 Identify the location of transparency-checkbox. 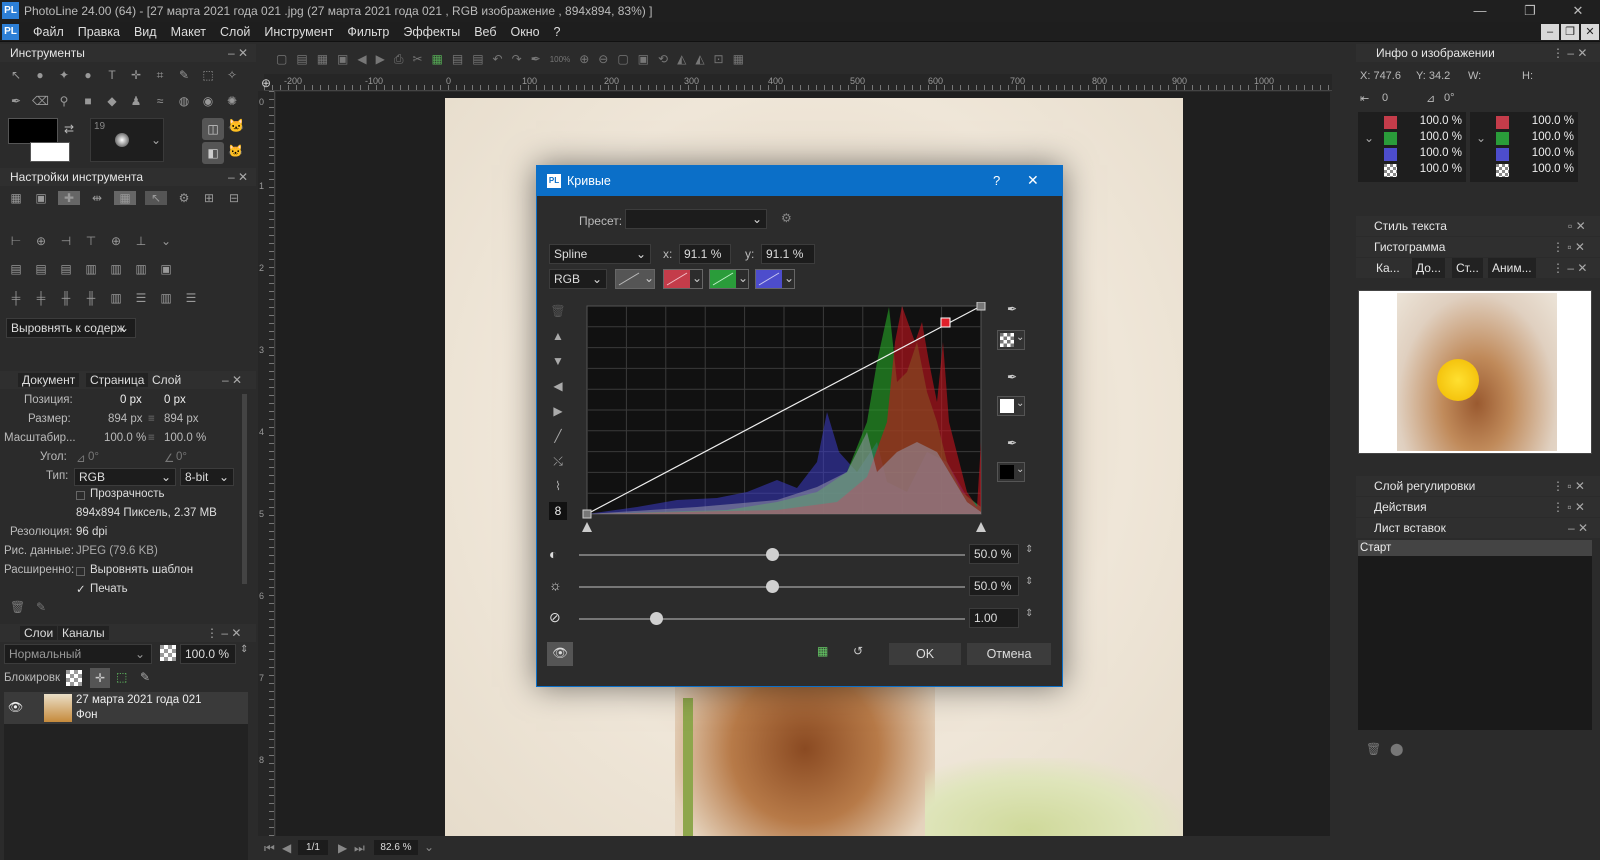
(80, 495).